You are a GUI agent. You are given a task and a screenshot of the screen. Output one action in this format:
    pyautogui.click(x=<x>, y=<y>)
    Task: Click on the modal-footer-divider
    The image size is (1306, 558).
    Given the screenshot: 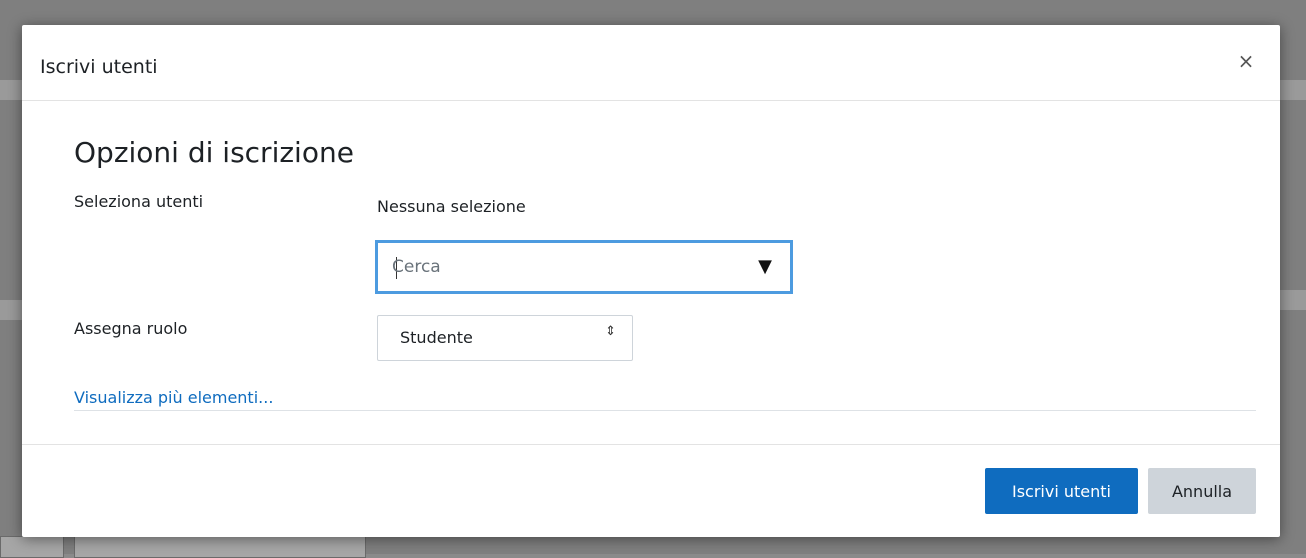 What is the action you would take?
    pyautogui.click(x=651, y=444)
    